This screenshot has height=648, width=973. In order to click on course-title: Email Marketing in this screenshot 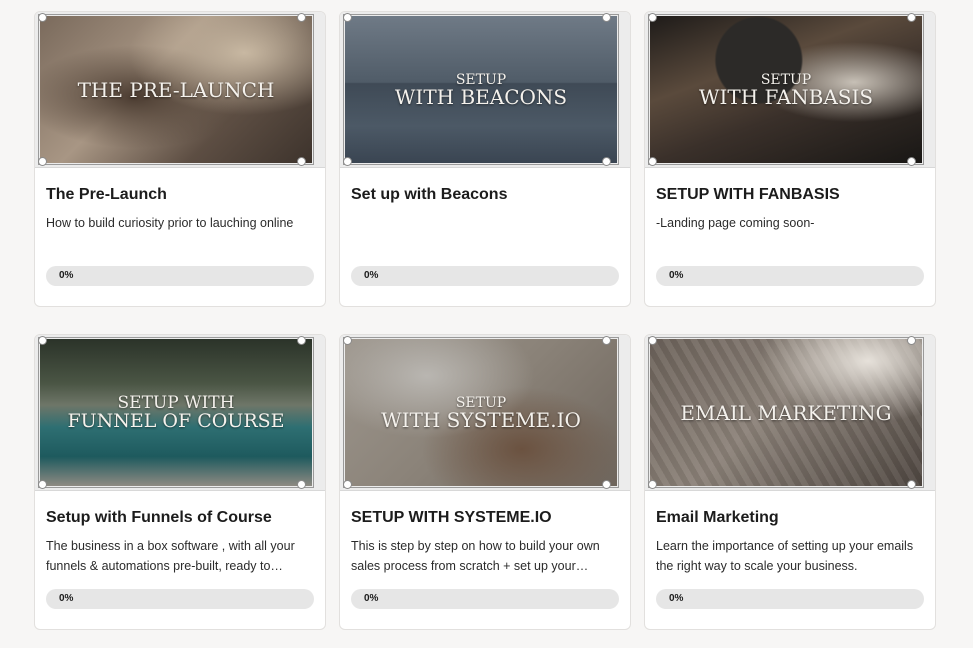, I will do `click(790, 518)`.